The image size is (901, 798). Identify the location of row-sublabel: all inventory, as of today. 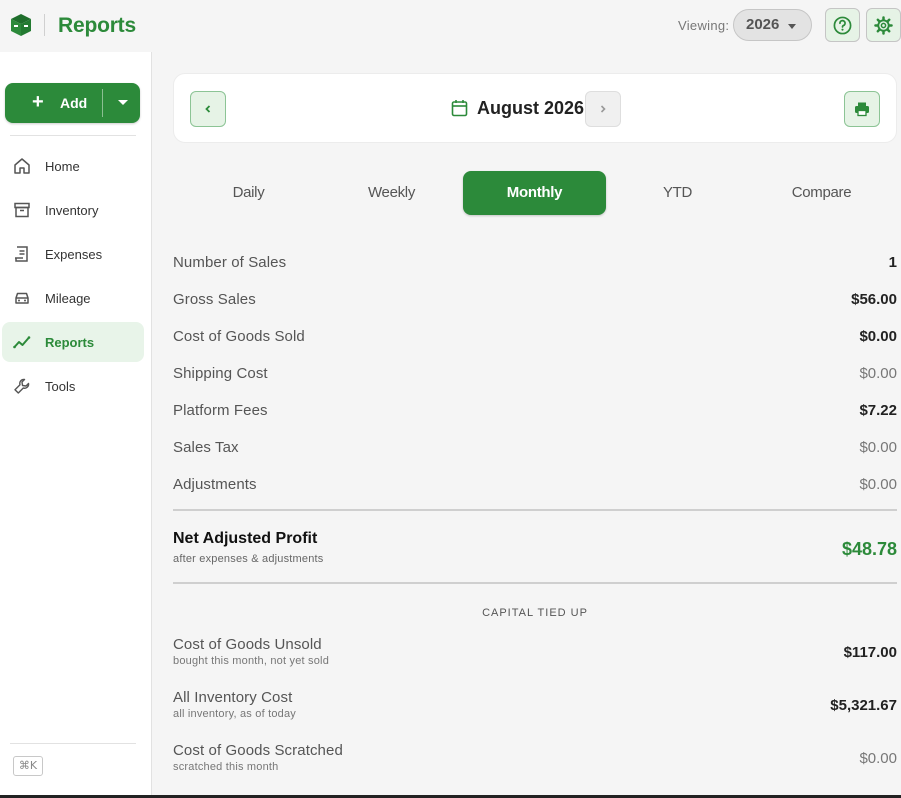
(235, 714).